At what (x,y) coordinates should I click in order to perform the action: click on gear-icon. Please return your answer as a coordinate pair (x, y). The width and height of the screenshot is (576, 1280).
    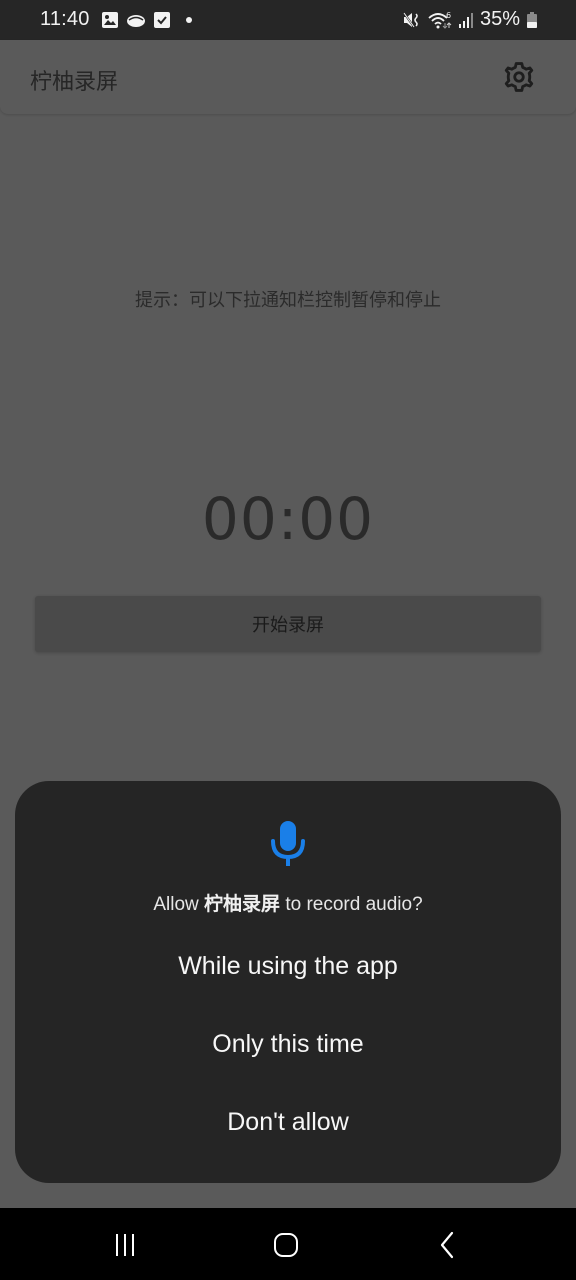
    Looking at the image, I should click on (519, 77).